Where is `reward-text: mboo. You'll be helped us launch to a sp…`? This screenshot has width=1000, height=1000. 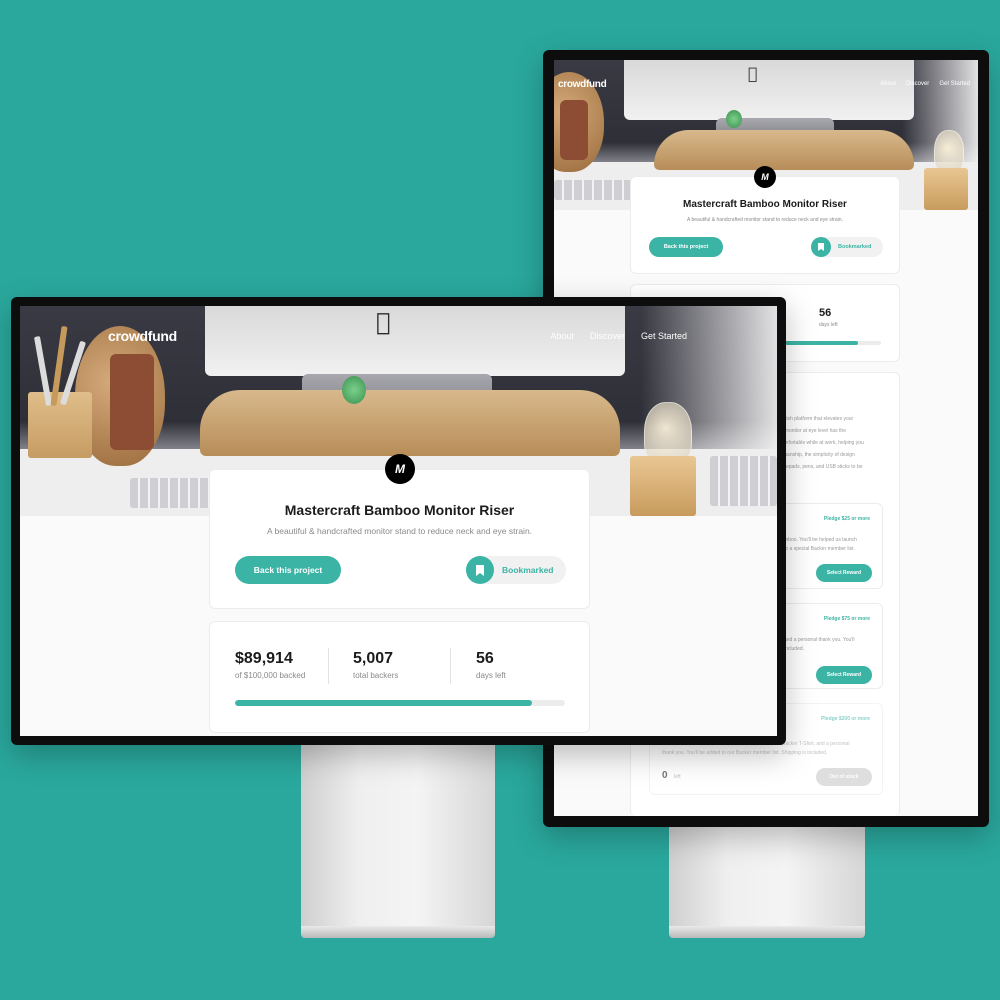
reward-text: mboo. You'll be helped us launch to a sp… is located at coordinates (820, 544).